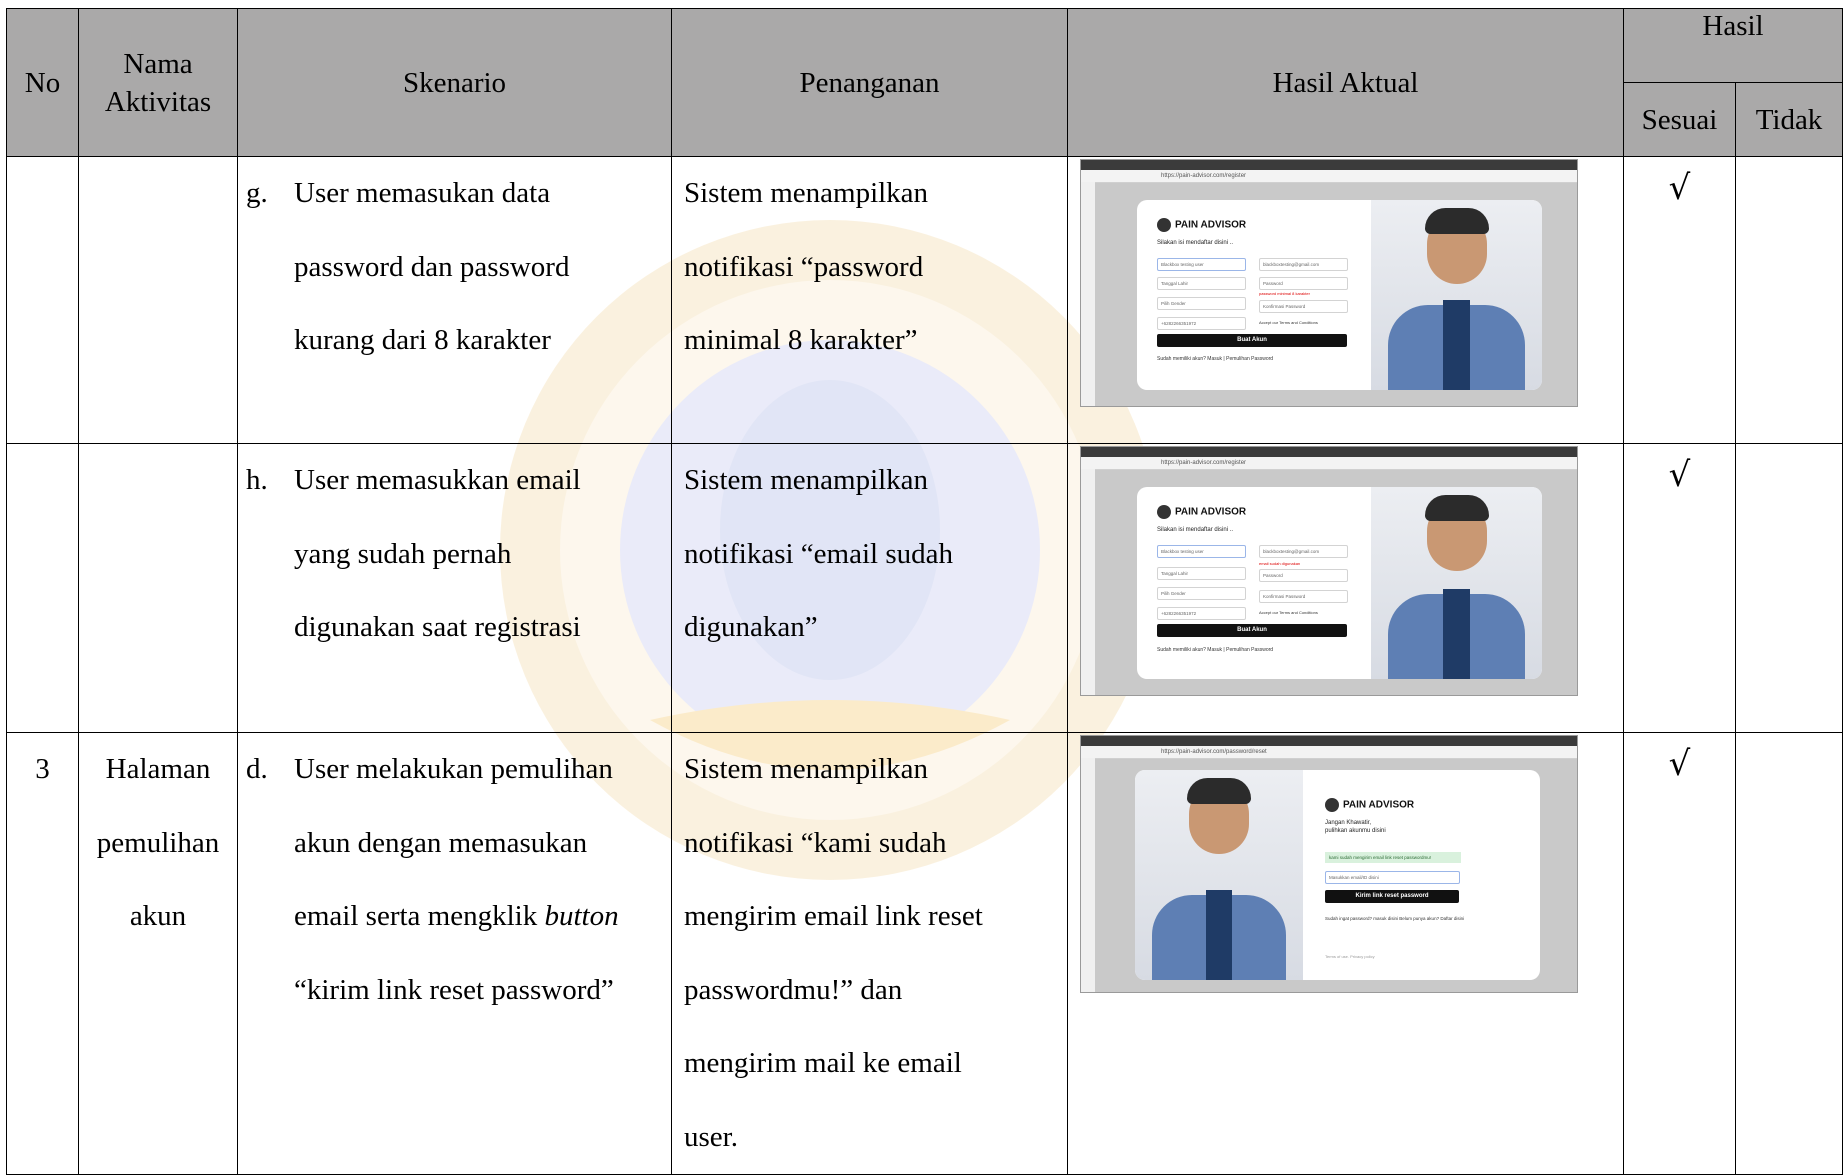 Image resolution: width=1845 pixels, height=1175 pixels. I want to click on header-no: No, so click(42, 82).